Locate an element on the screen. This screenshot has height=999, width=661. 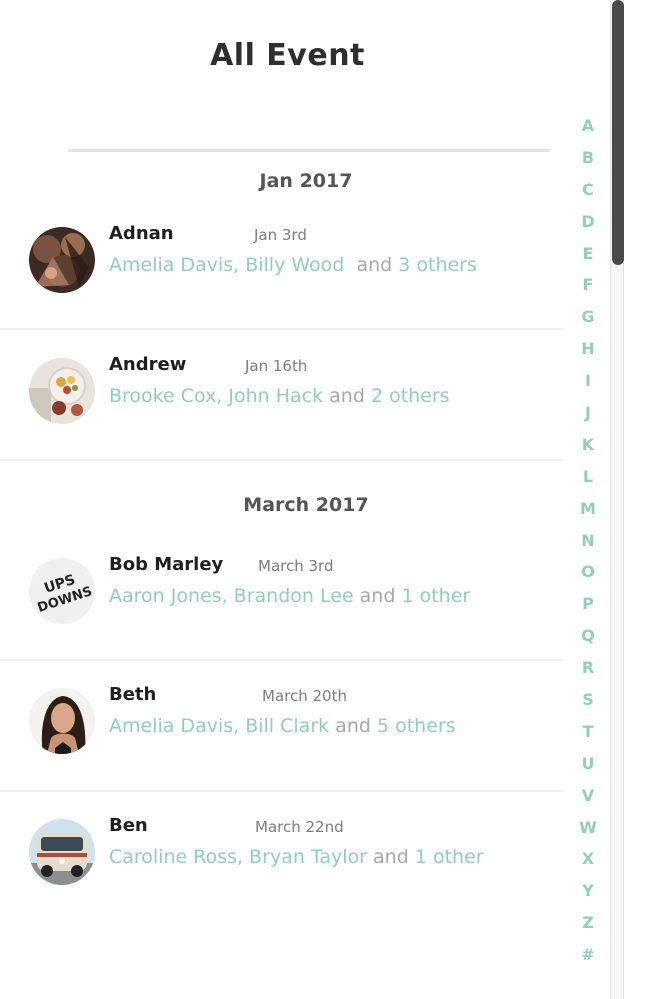
participants-line: Amelia Davis, Billy Wood and 3 others is located at coordinates (293, 265).